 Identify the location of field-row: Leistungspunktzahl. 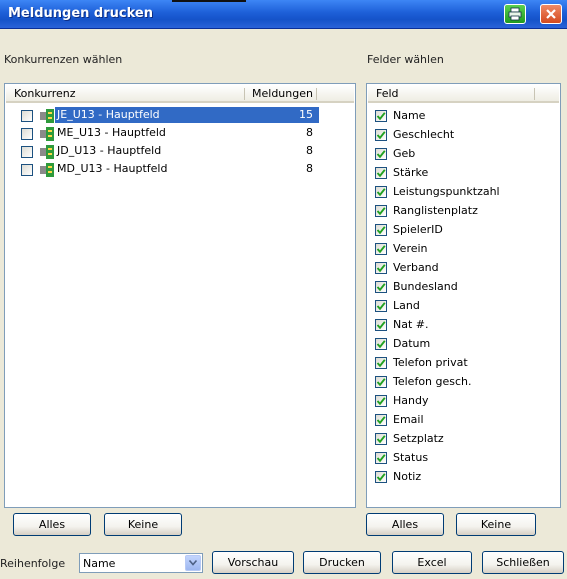
(463, 192).